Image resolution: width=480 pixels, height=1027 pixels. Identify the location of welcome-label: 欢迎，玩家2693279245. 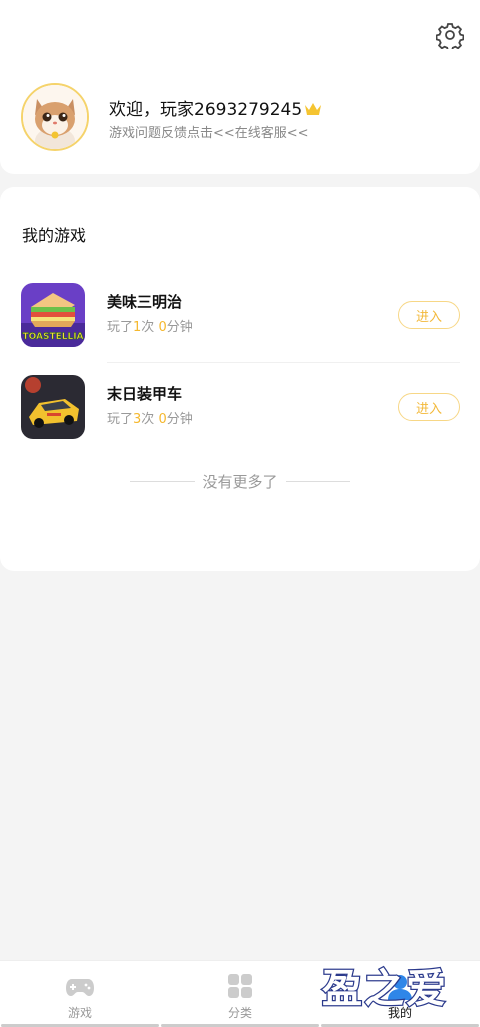
(206, 110).